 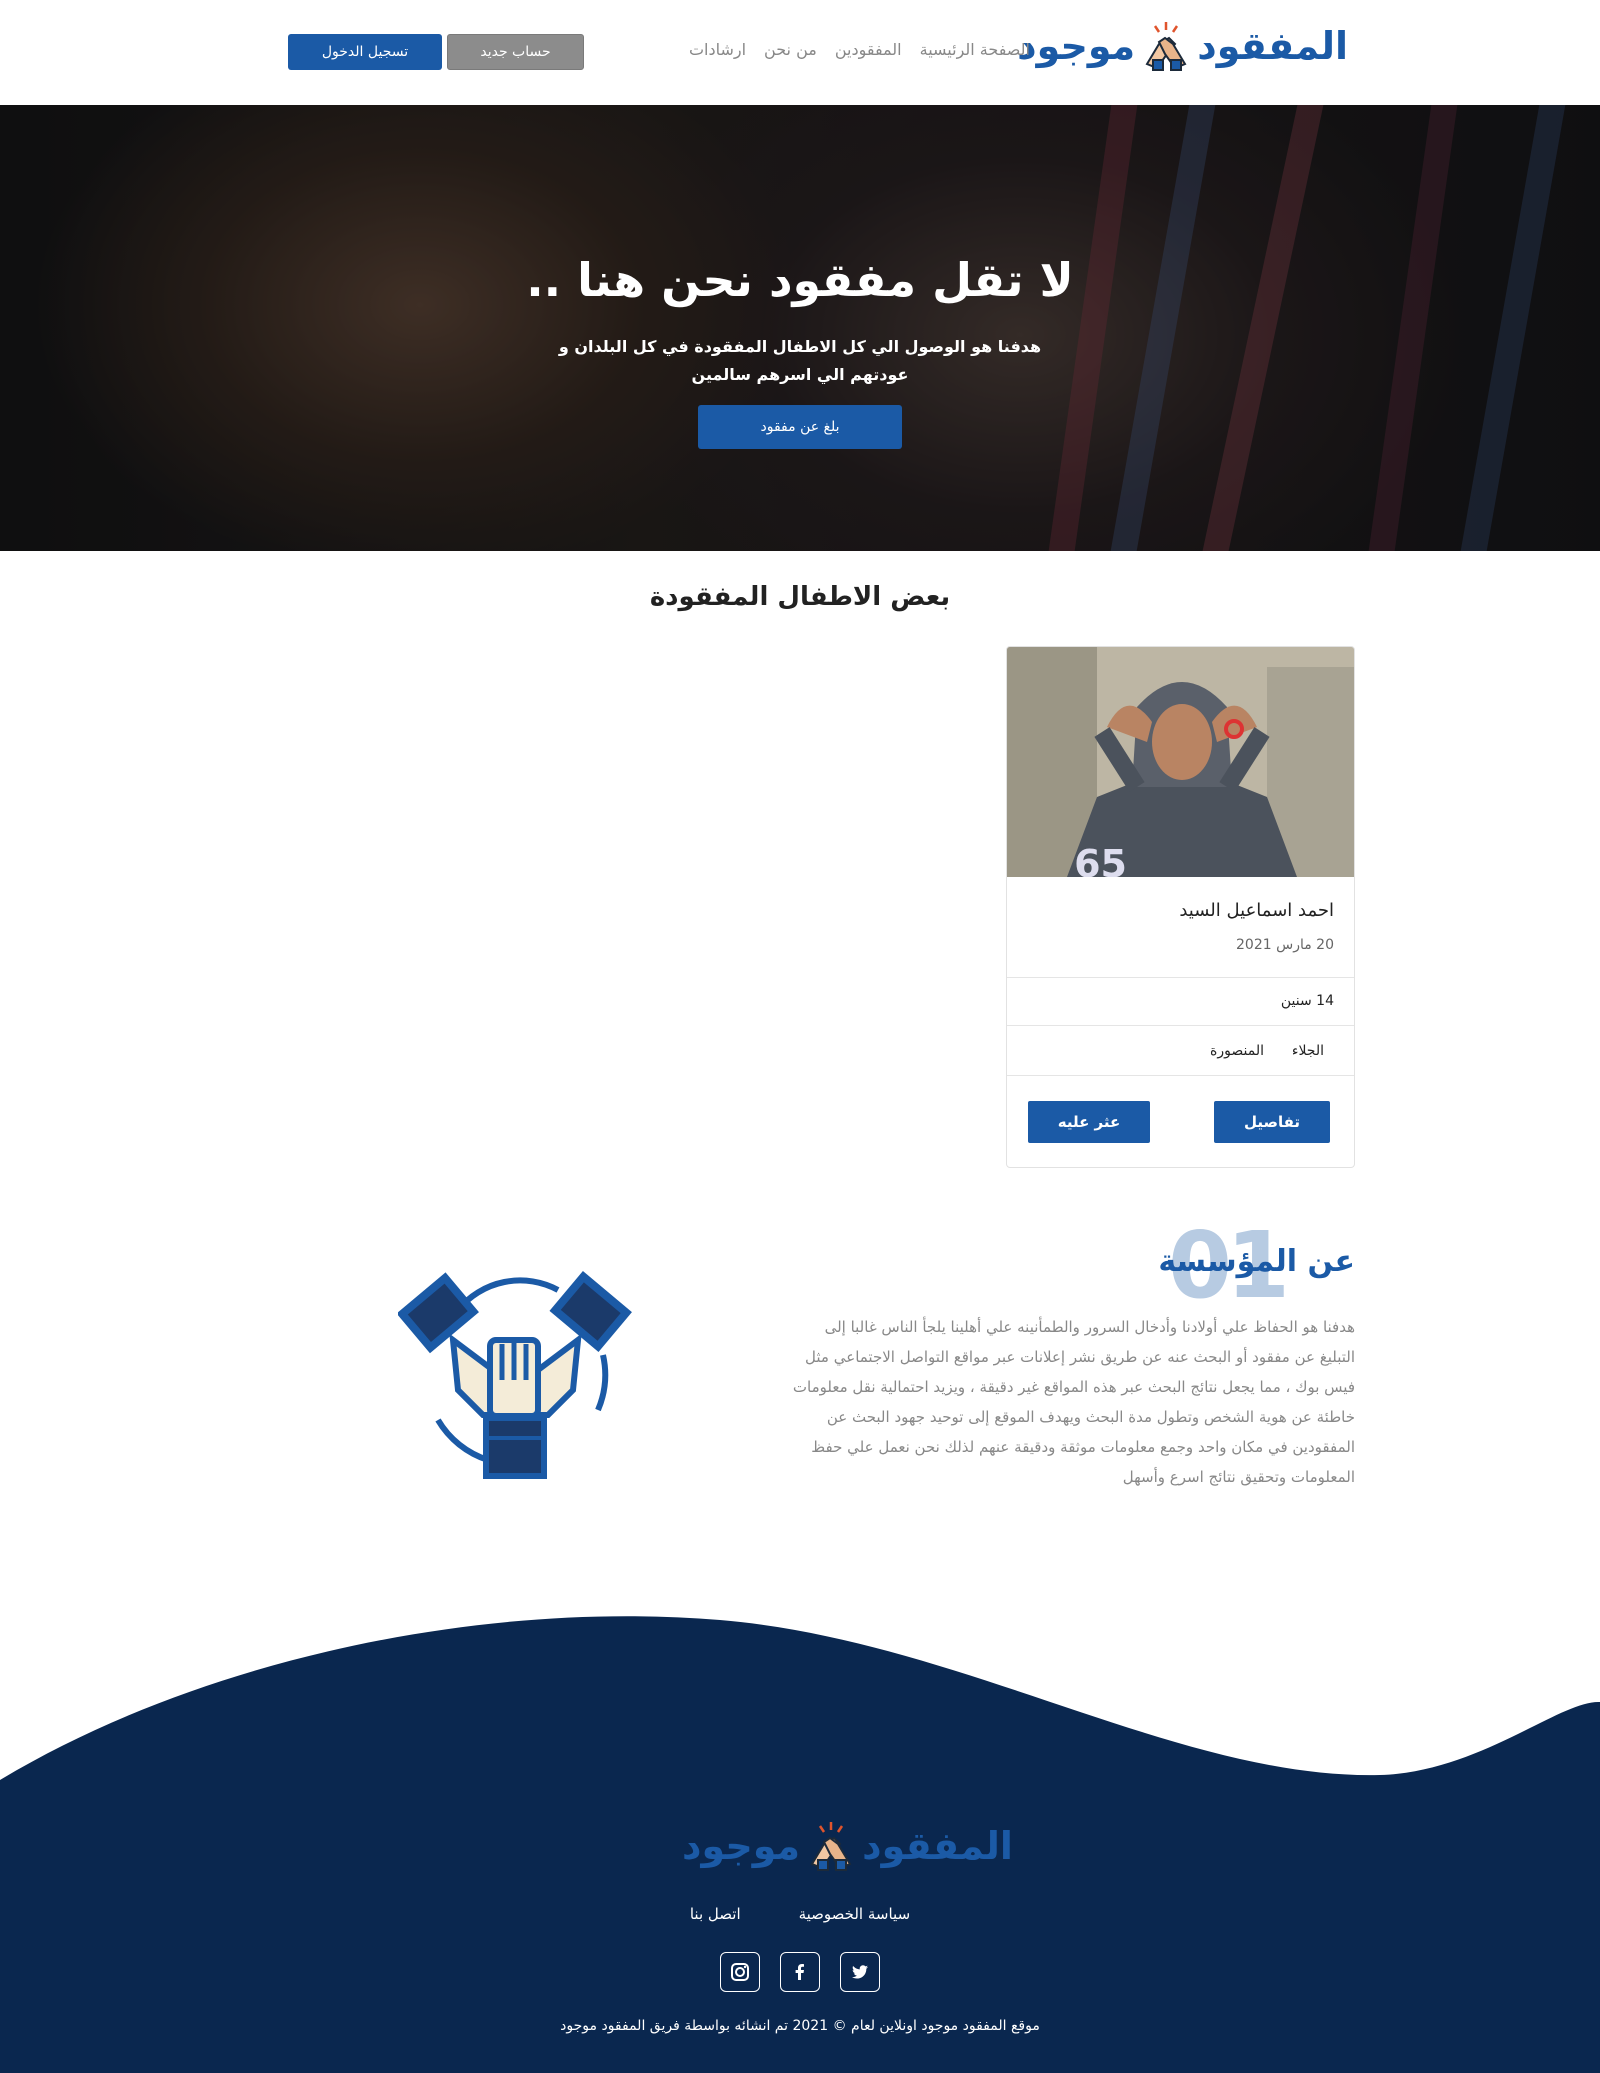 I want to click on child-name: احمد اسماعيل السيد, so click(x=1256, y=910).